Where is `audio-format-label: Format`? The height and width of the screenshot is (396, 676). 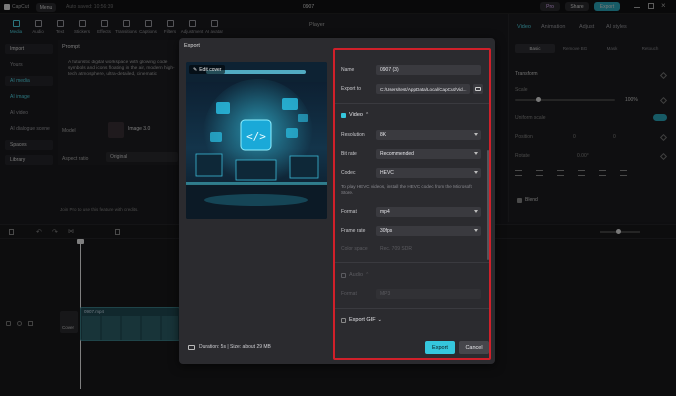
audio-format-label: Format is located at coordinates (349, 294).